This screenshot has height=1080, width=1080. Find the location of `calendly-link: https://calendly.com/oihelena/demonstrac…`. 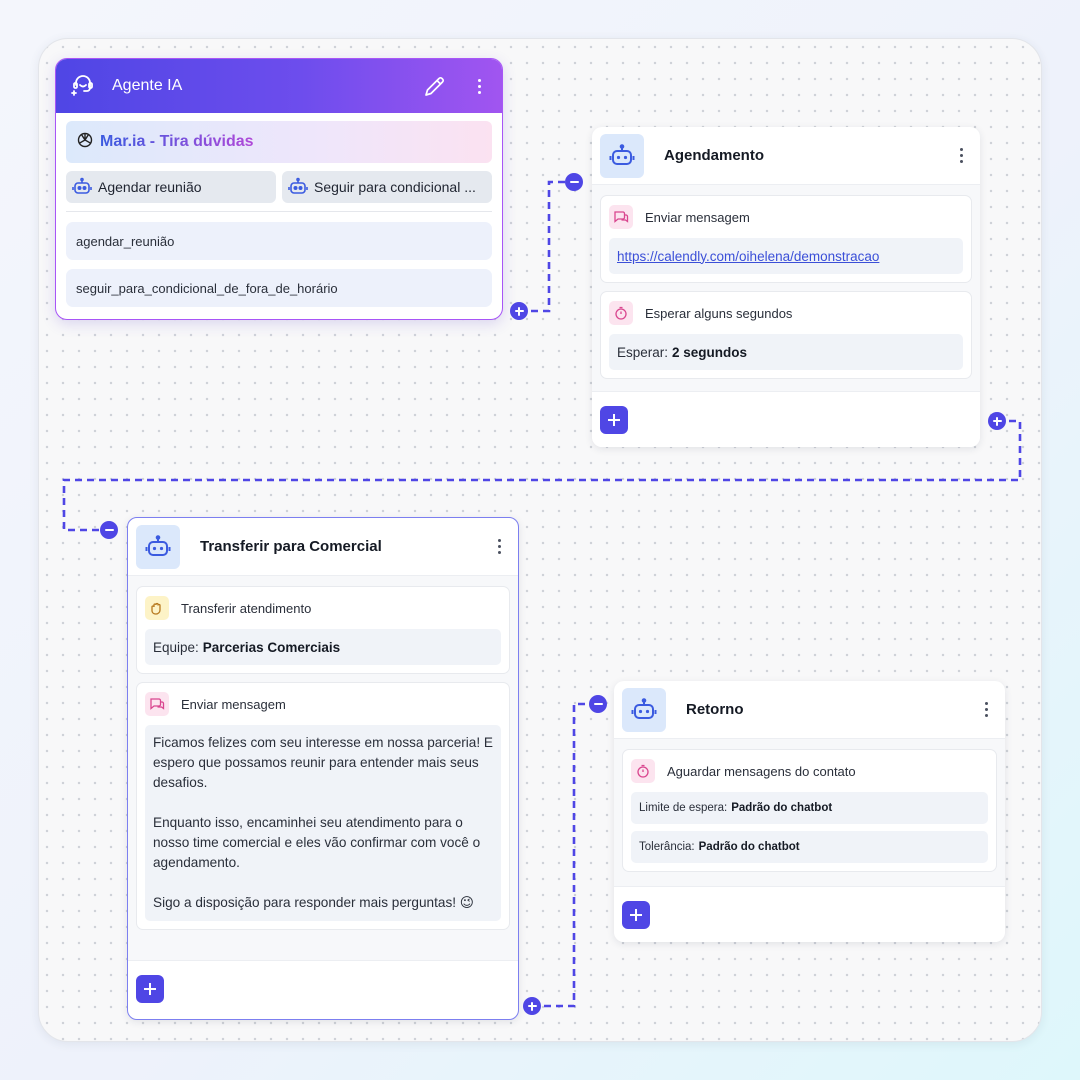

calendly-link: https://calendly.com/oihelena/demonstrac… is located at coordinates (748, 256).